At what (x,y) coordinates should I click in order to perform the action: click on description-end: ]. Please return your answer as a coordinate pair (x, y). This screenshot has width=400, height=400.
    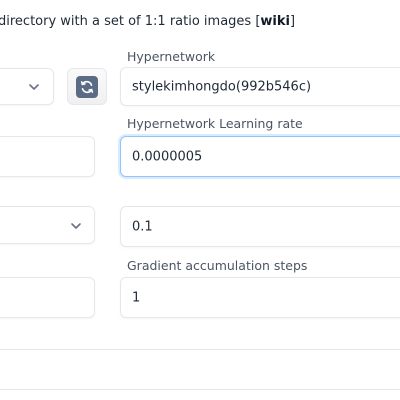
    Looking at the image, I should click on (292, 21).